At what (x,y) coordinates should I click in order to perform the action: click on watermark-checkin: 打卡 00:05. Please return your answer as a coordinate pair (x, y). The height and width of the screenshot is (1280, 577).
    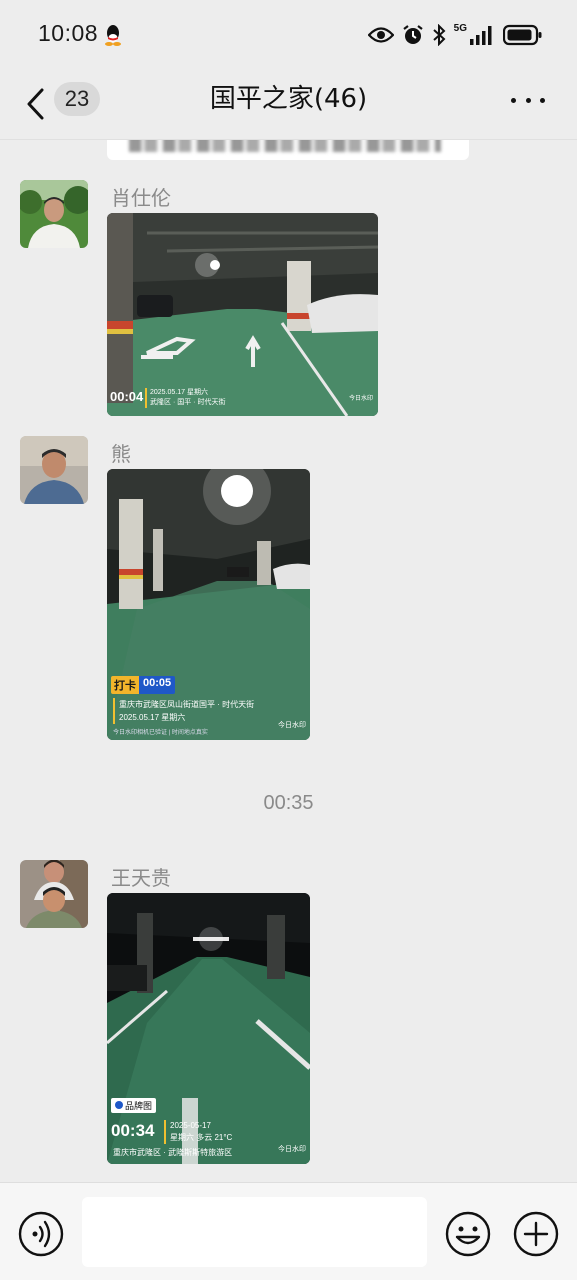
    Looking at the image, I should click on (143, 685).